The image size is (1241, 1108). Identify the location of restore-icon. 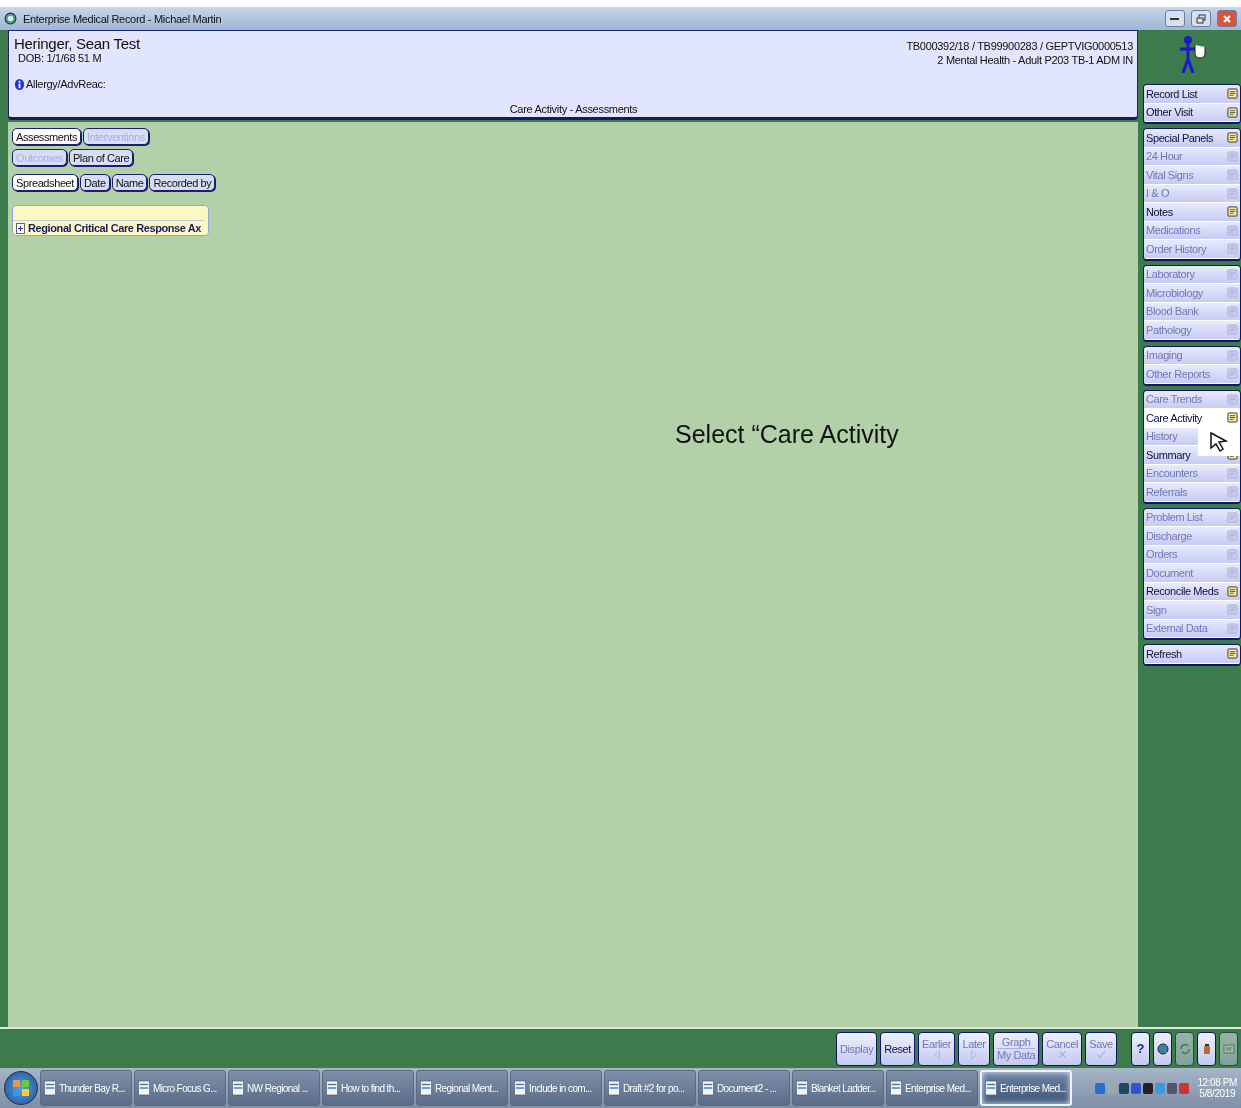
(1201, 18).